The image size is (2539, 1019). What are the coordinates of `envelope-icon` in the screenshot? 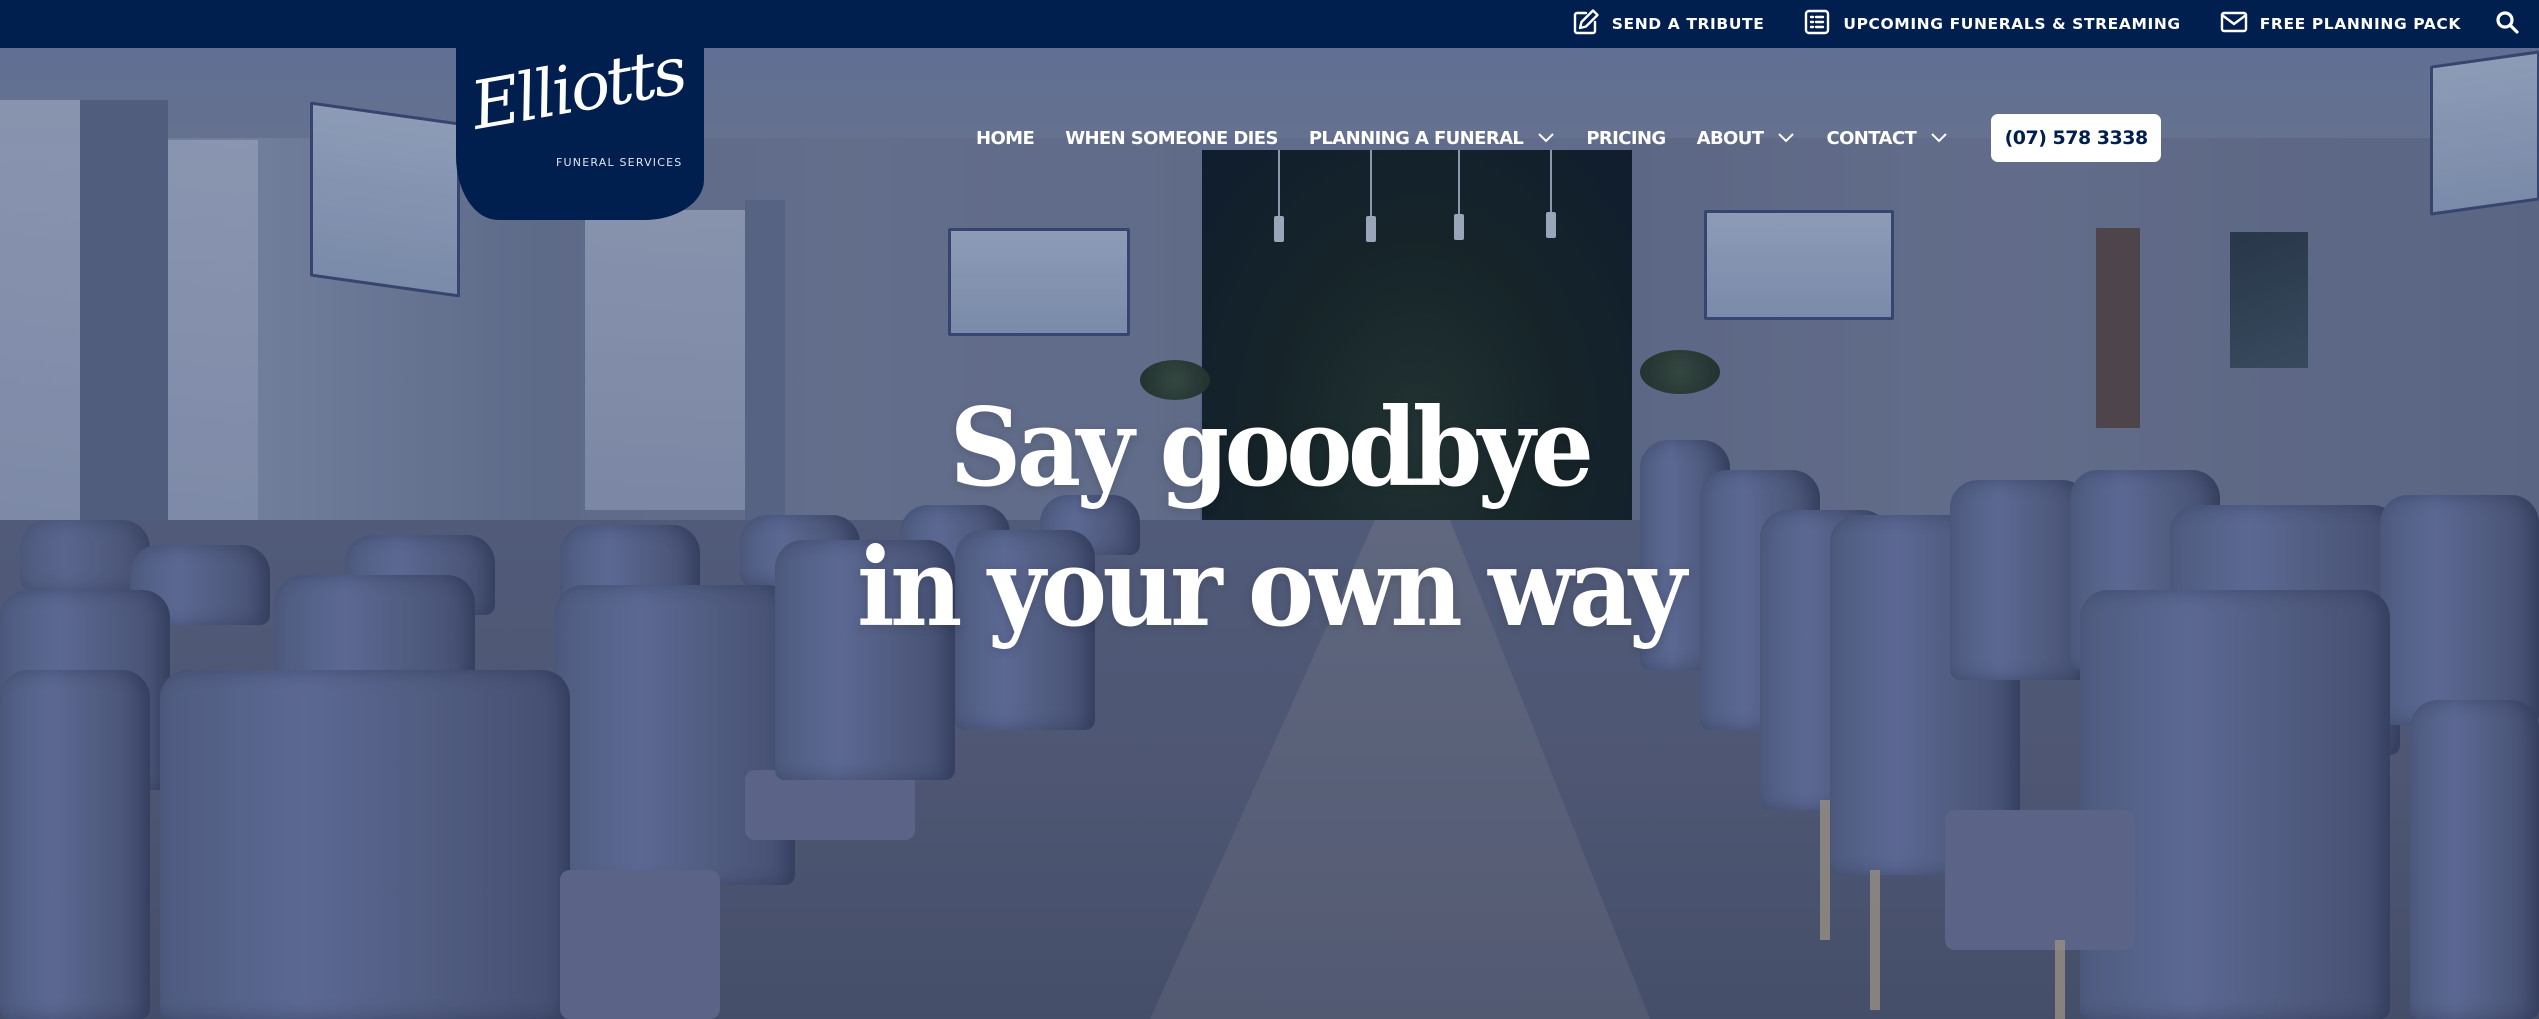 It's located at (2234, 24).